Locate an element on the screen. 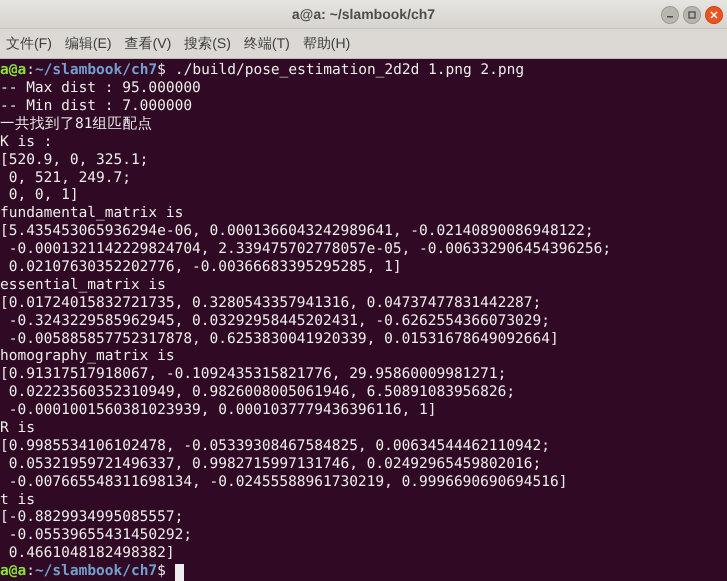 The width and height of the screenshot is (727, 581). output-line: [520.9, 0, 325.1; is located at coordinates (74, 161).